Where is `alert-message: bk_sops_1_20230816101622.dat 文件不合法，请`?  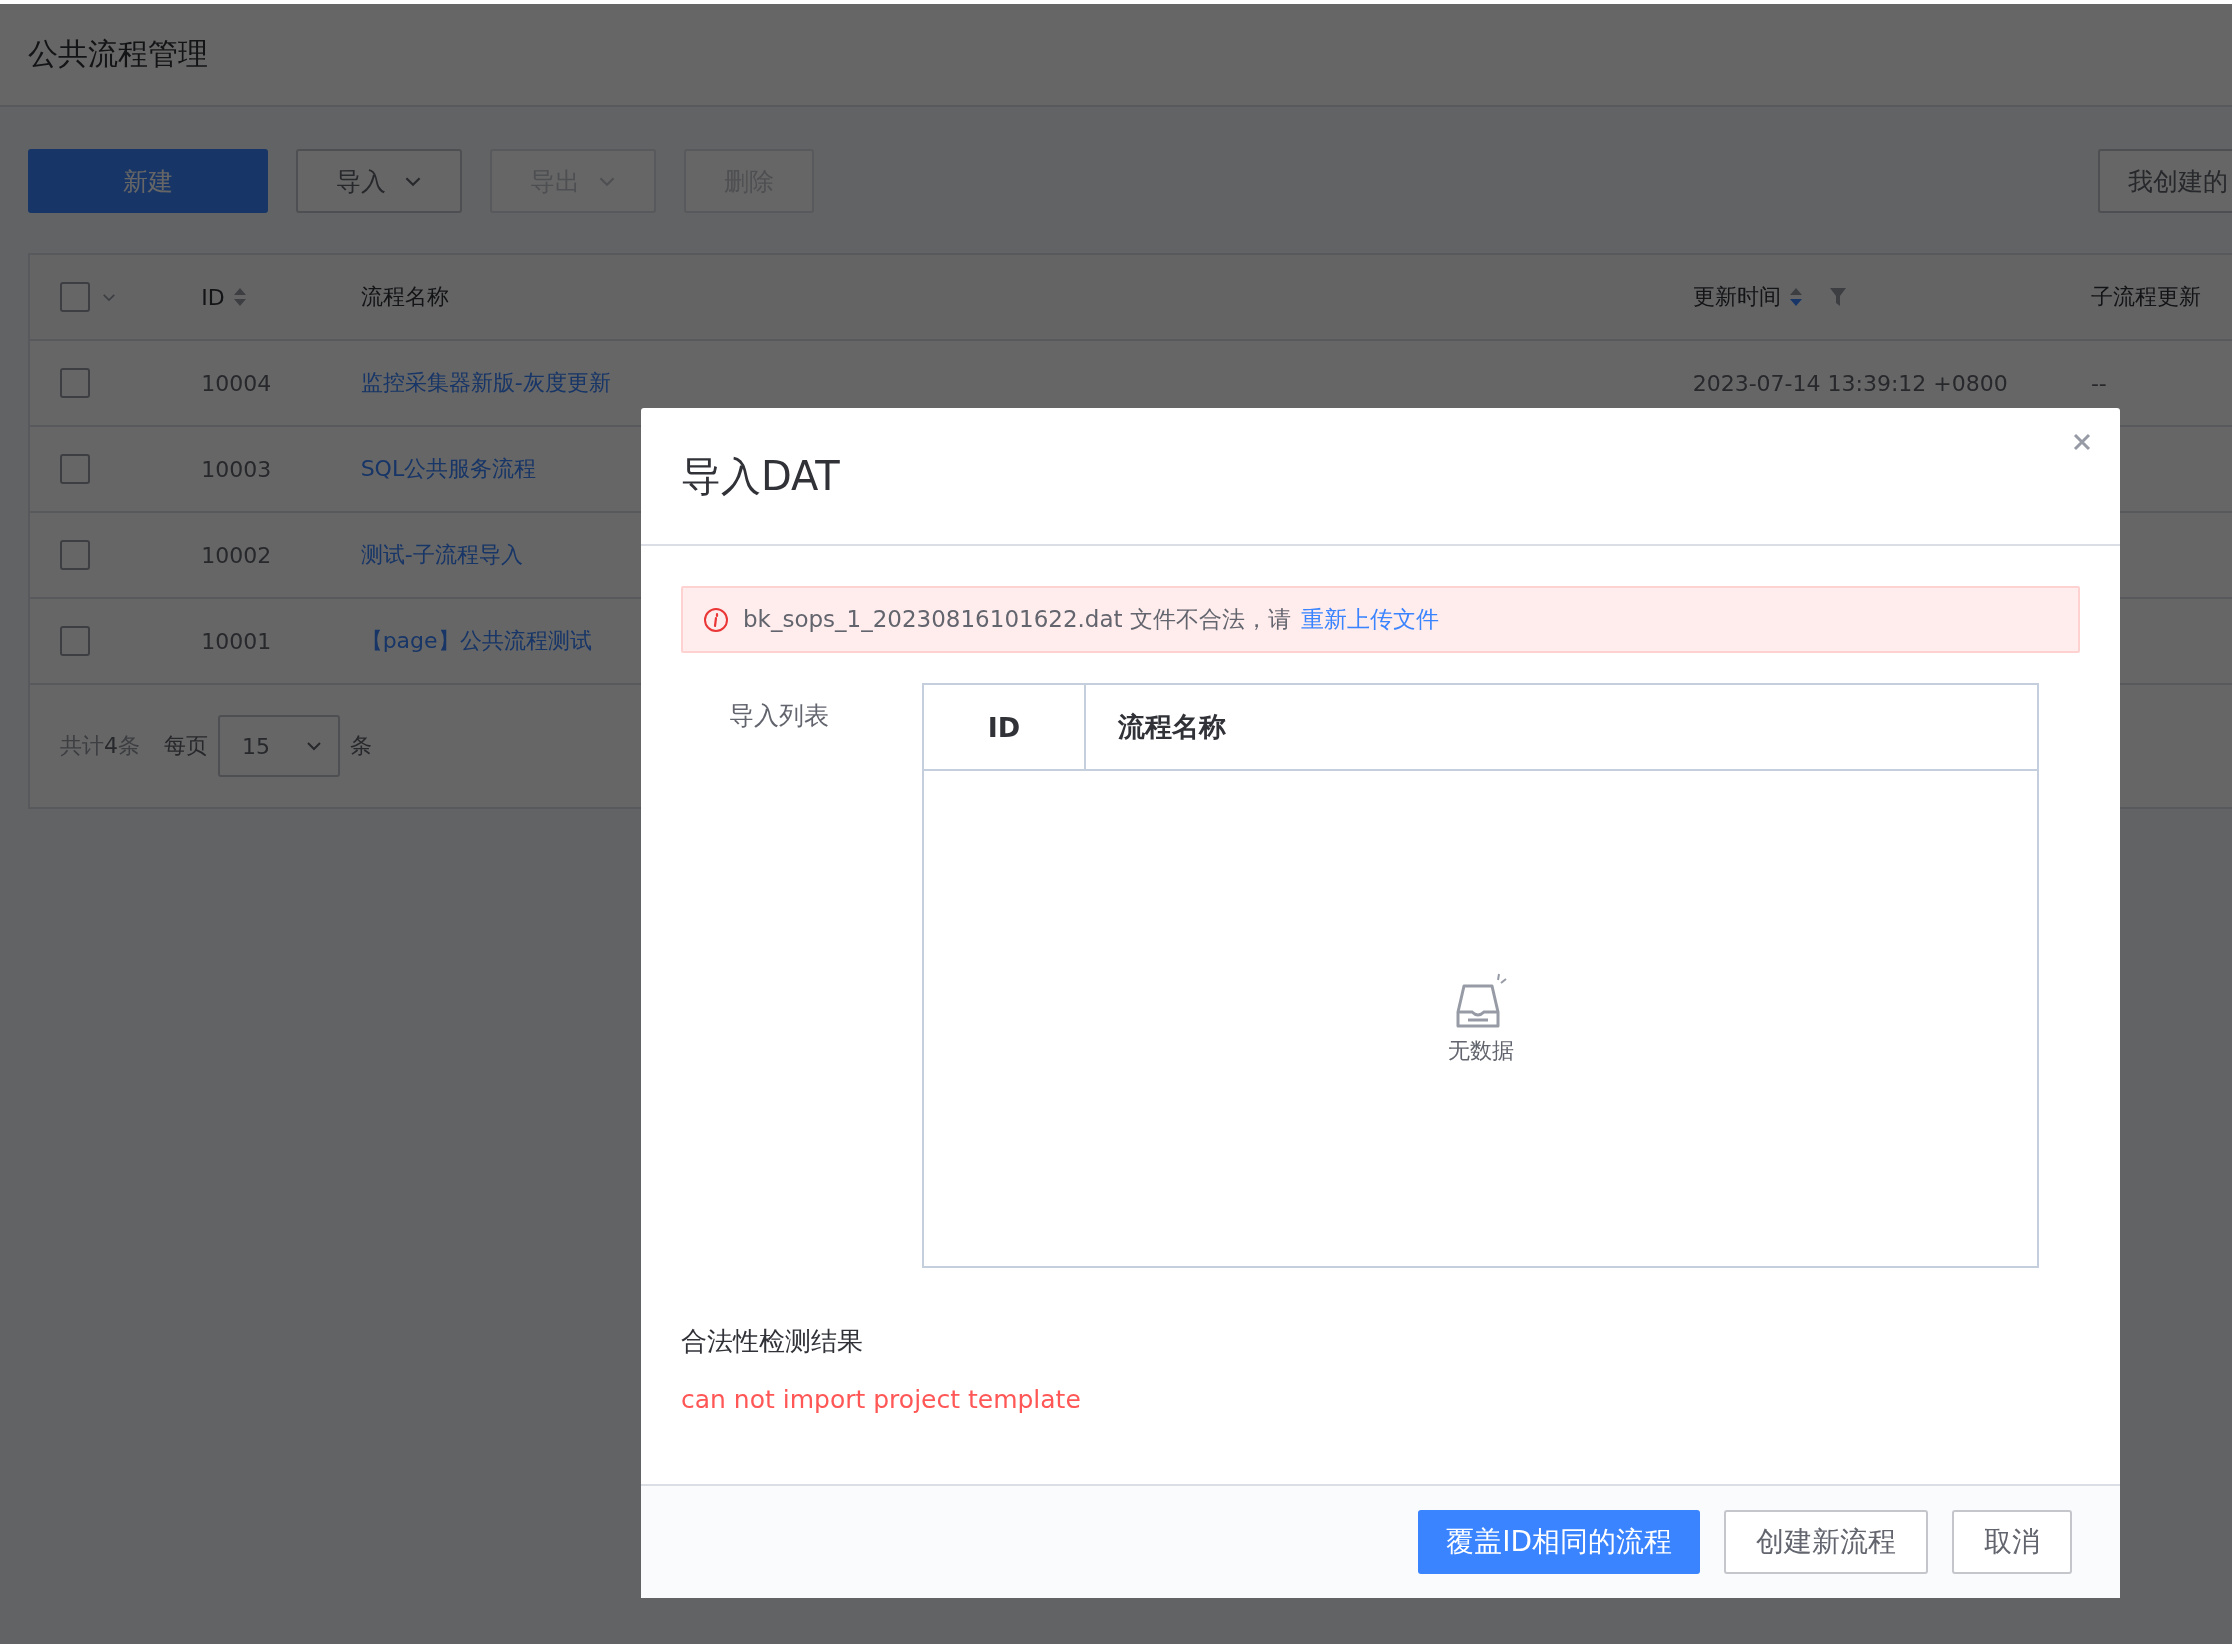
alert-message: bk_sops_1_20230816101622.dat 文件不合法，请 is located at coordinates (1017, 619).